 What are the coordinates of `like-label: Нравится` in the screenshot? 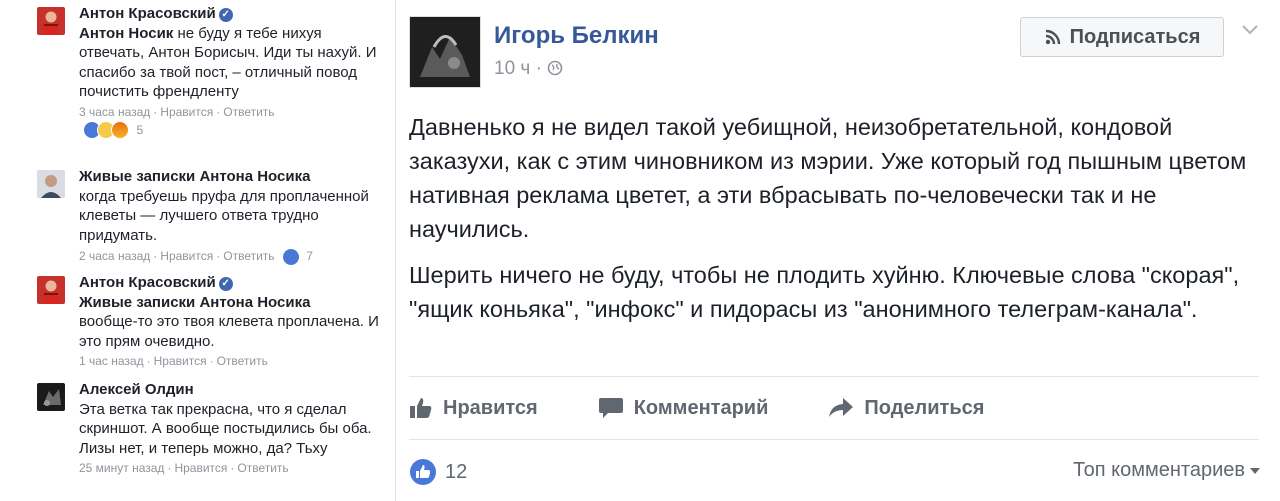 It's located at (490, 407).